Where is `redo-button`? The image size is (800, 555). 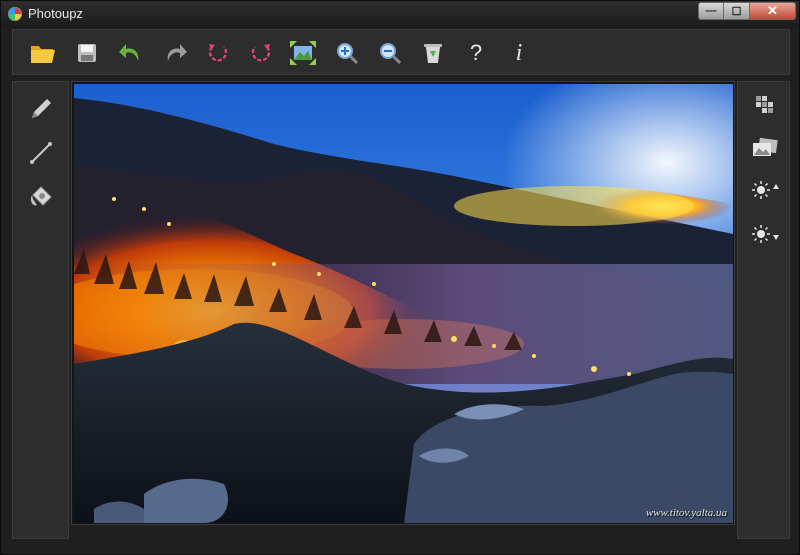
redo-button is located at coordinates (175, 53).